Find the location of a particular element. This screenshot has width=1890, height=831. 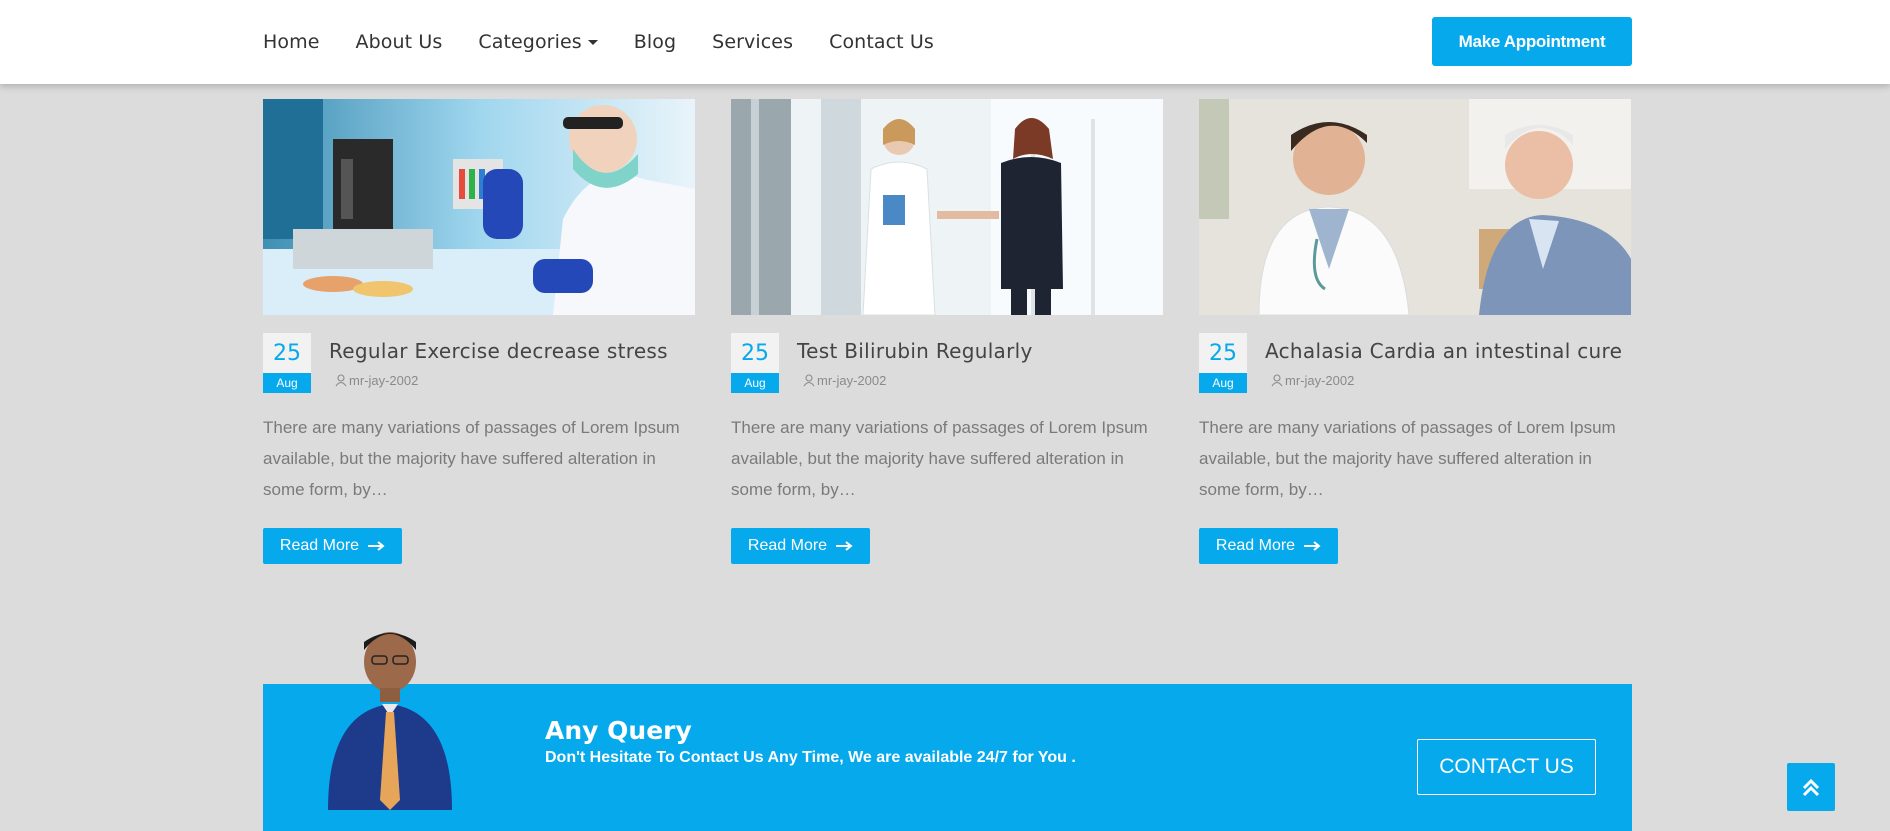

caret-down-icon is located at coordinates (592, 42).